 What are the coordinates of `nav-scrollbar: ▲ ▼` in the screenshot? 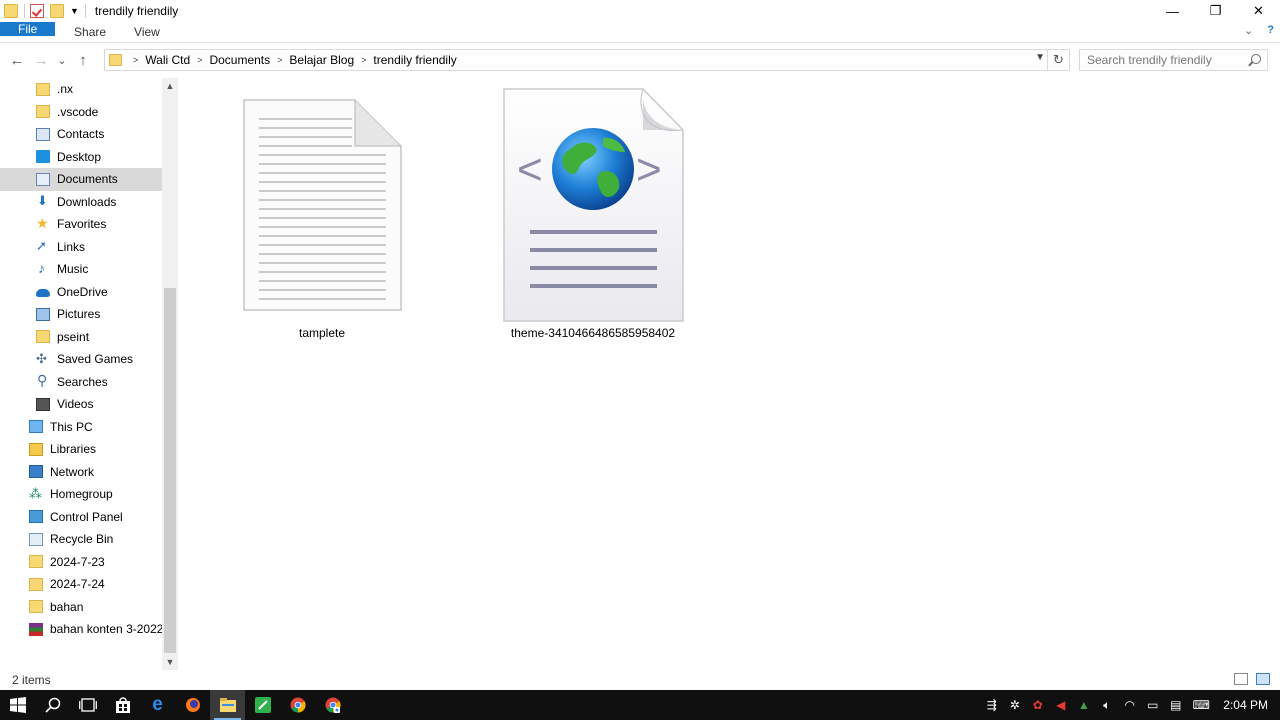 It's located at (170, 374).